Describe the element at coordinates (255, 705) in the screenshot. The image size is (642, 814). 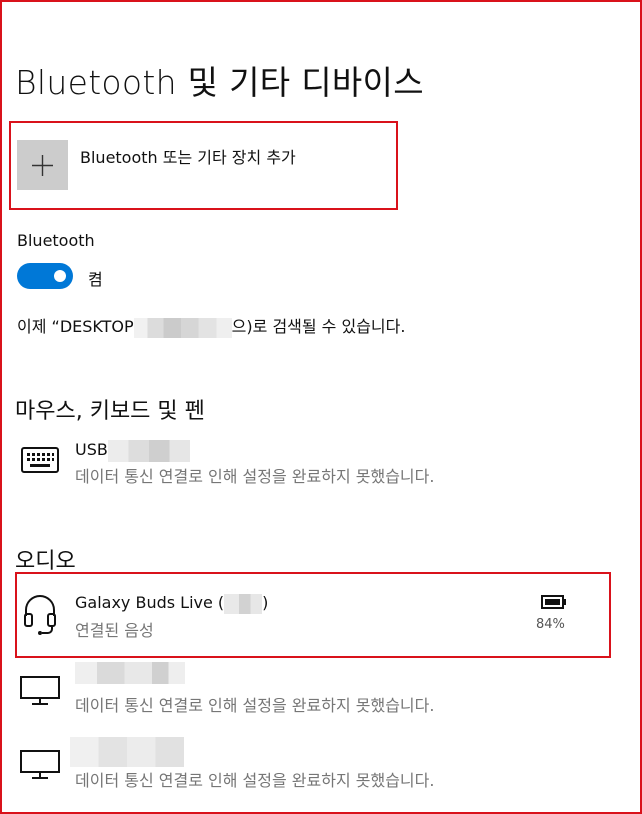
I see `device-status-monitor-1: 데이터 통신 연결로 인해 설정을 완료하지 못했습니다.` at that location.